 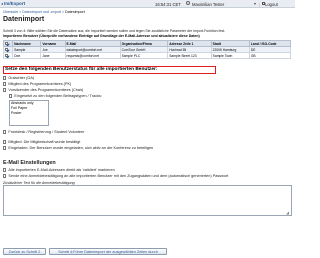 What do you see at coordinates (230, 55) in the screenshot?
I see `table-cell: Sample Town` at bounding box center [230, 55].